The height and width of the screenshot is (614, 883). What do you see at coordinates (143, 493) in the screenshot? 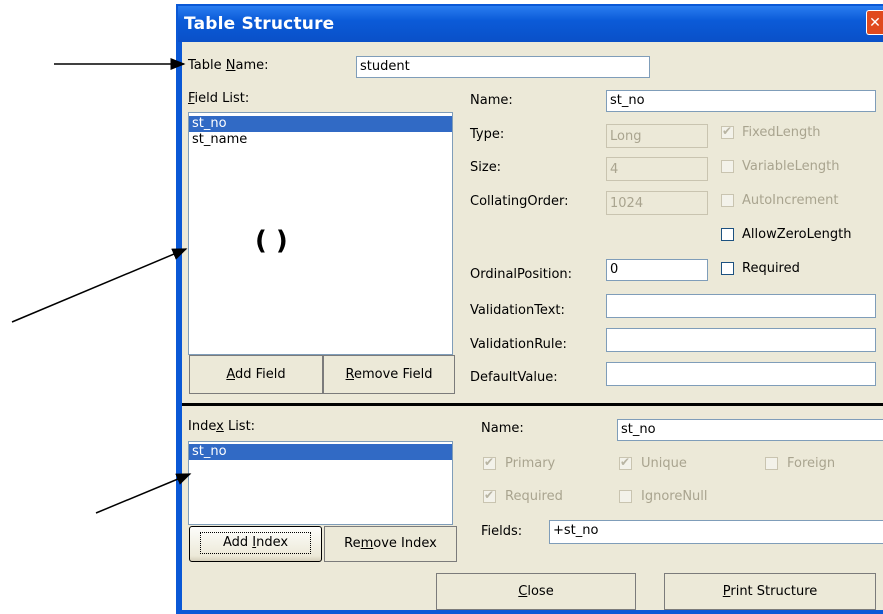
I see `arrow-to-index-list` at bounding box center [143, 493].